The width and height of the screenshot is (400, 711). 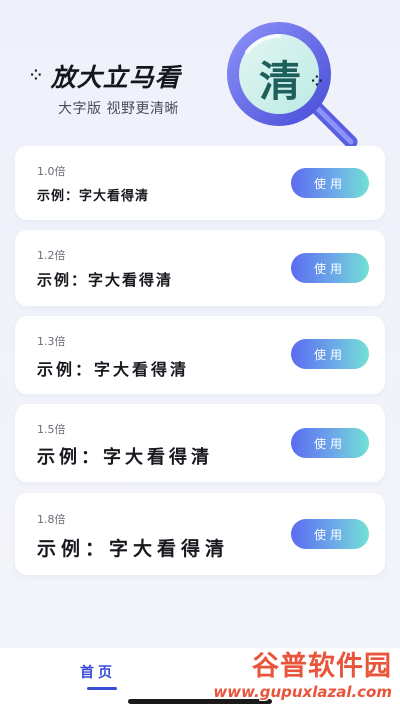 What do you see at coordinates (102, 688) in the screenshot?
I see `tab-active-indicator` at bounding box center [102, 688].